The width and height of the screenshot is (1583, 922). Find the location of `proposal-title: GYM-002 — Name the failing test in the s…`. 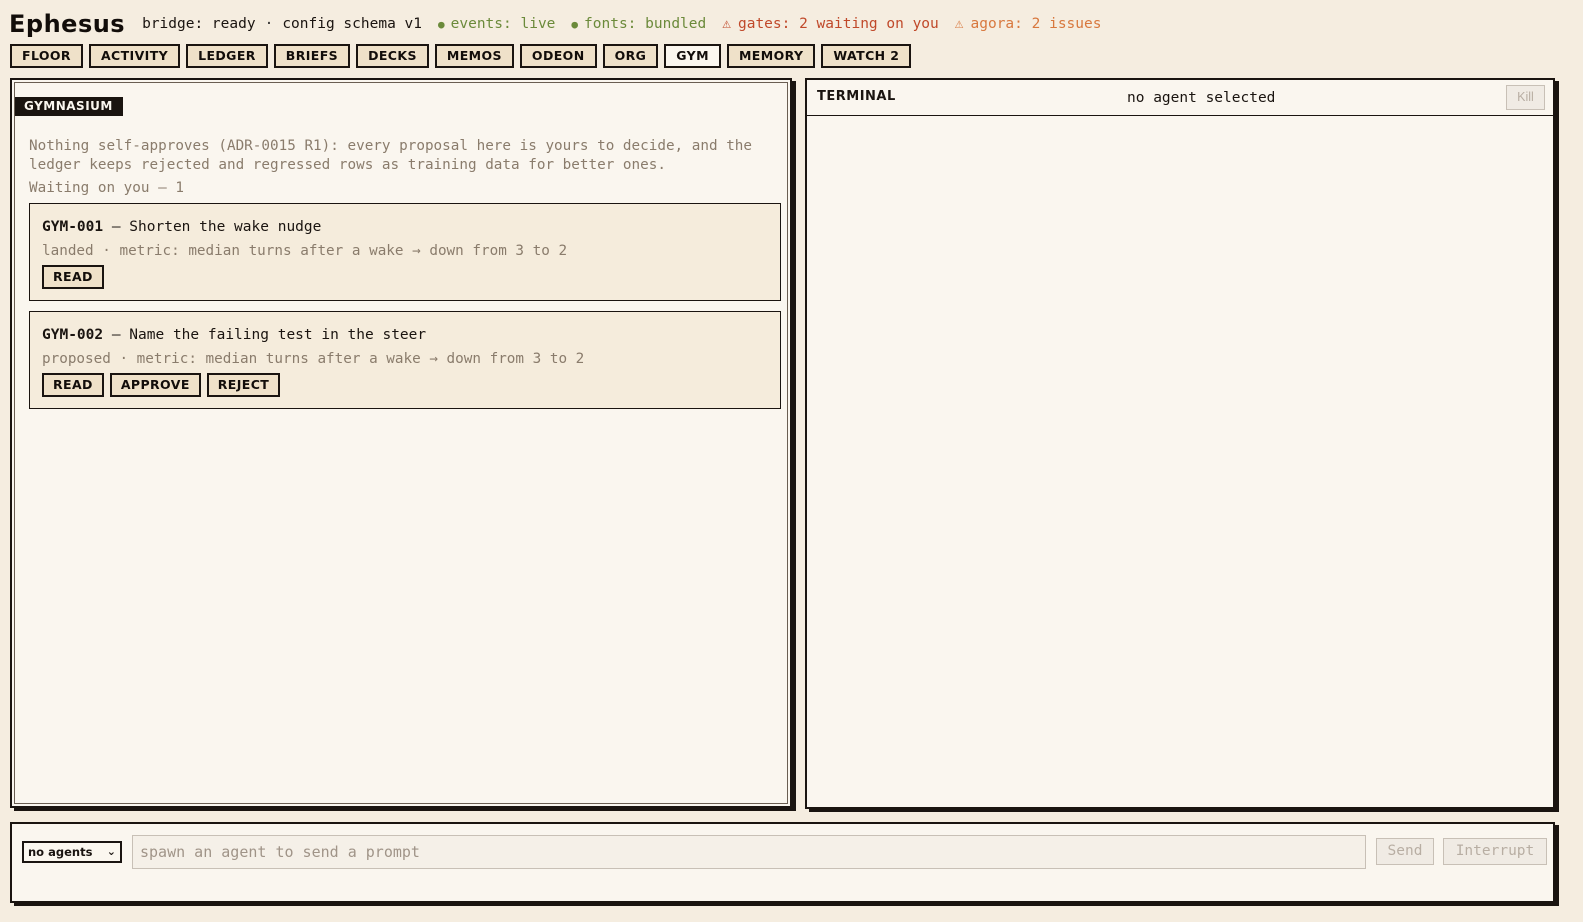

proposal-title: GYM-002 — Name the failing test in the s… is located at coordinates (234, 335).